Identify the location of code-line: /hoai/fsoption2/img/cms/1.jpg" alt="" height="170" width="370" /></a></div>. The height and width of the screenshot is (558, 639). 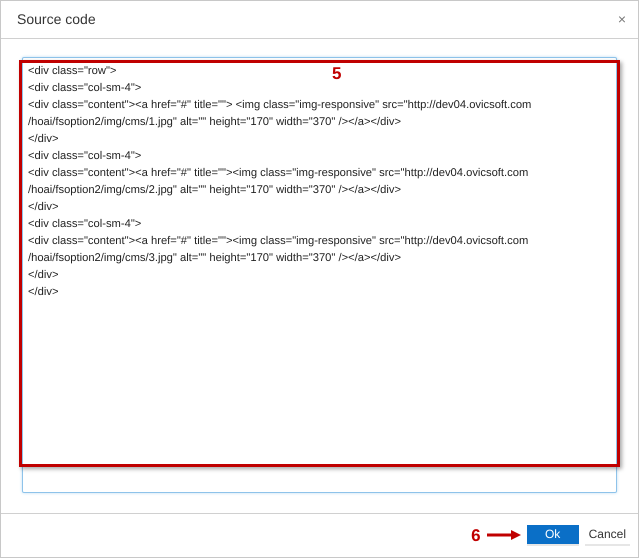
(214, 122).